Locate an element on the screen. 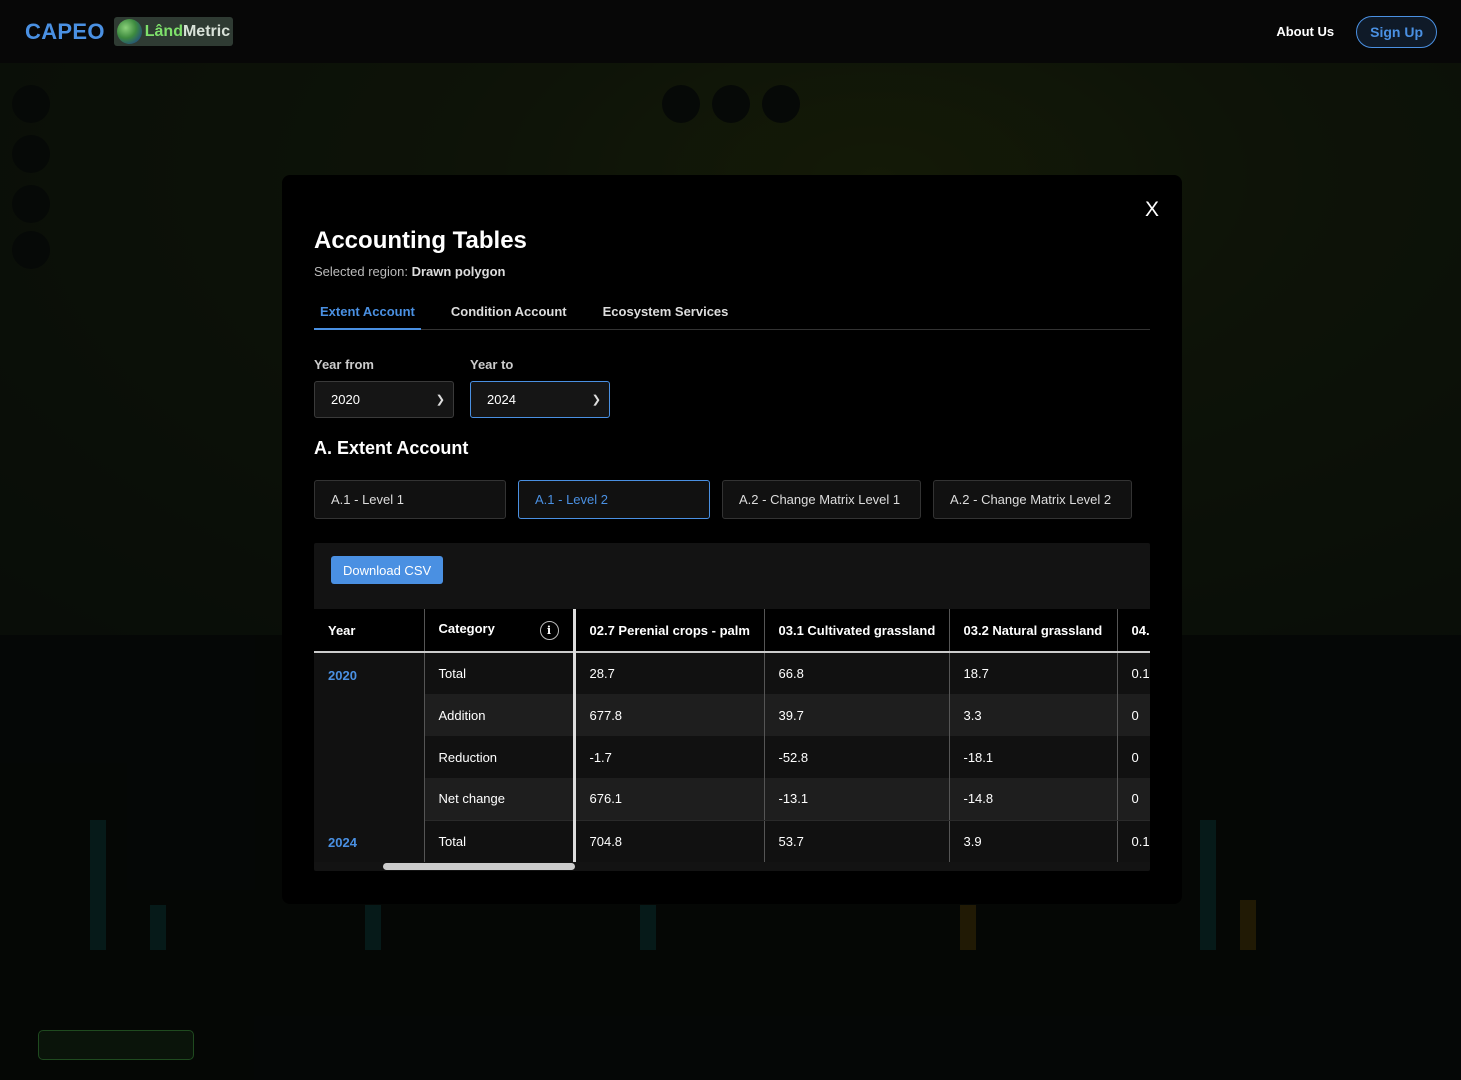 The width and height of the screenshot is (1461, 1080). col-header-category-label: Category is located at coordinates (466, 628).